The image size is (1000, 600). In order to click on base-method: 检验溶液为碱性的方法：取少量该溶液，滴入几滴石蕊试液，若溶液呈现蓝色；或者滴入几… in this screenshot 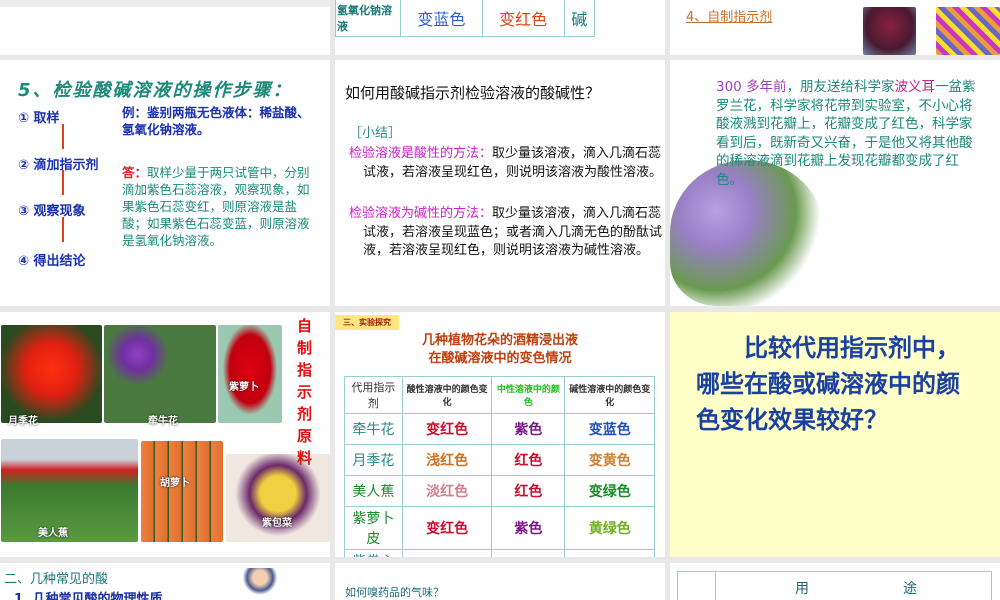, I will do `click(507, 233)`.